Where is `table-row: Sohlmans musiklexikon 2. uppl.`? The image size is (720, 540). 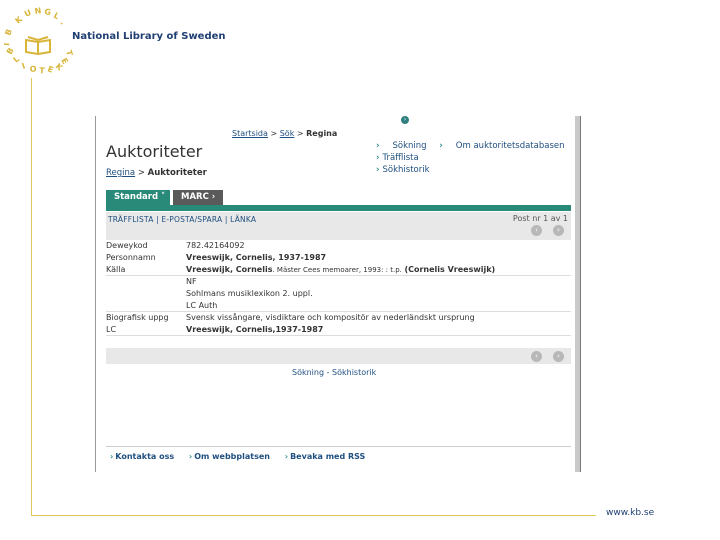 table-row: Sohlmans musiklexikon 2. uppl. is located at coordinates (338, 294).